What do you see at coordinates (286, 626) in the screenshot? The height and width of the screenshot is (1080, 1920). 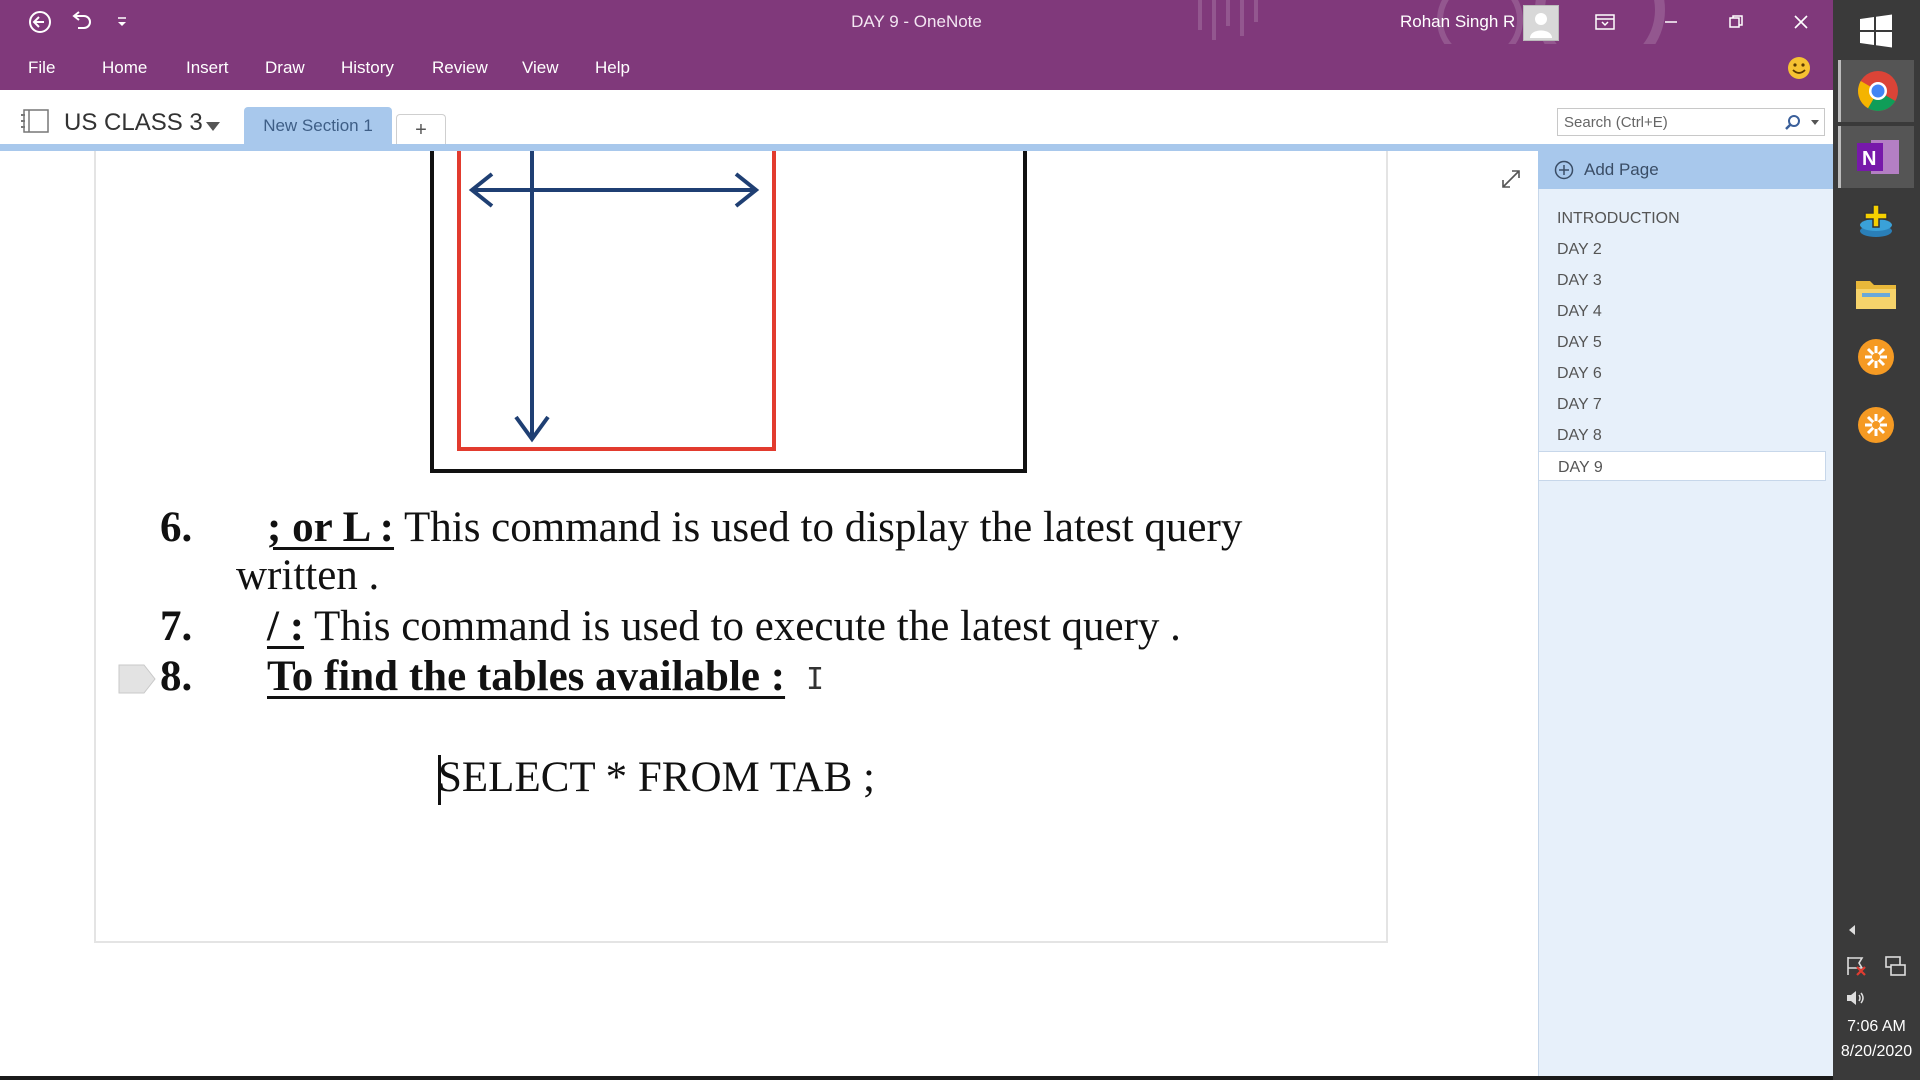 I see `item-command: / :` at bounding box center [286, 626].